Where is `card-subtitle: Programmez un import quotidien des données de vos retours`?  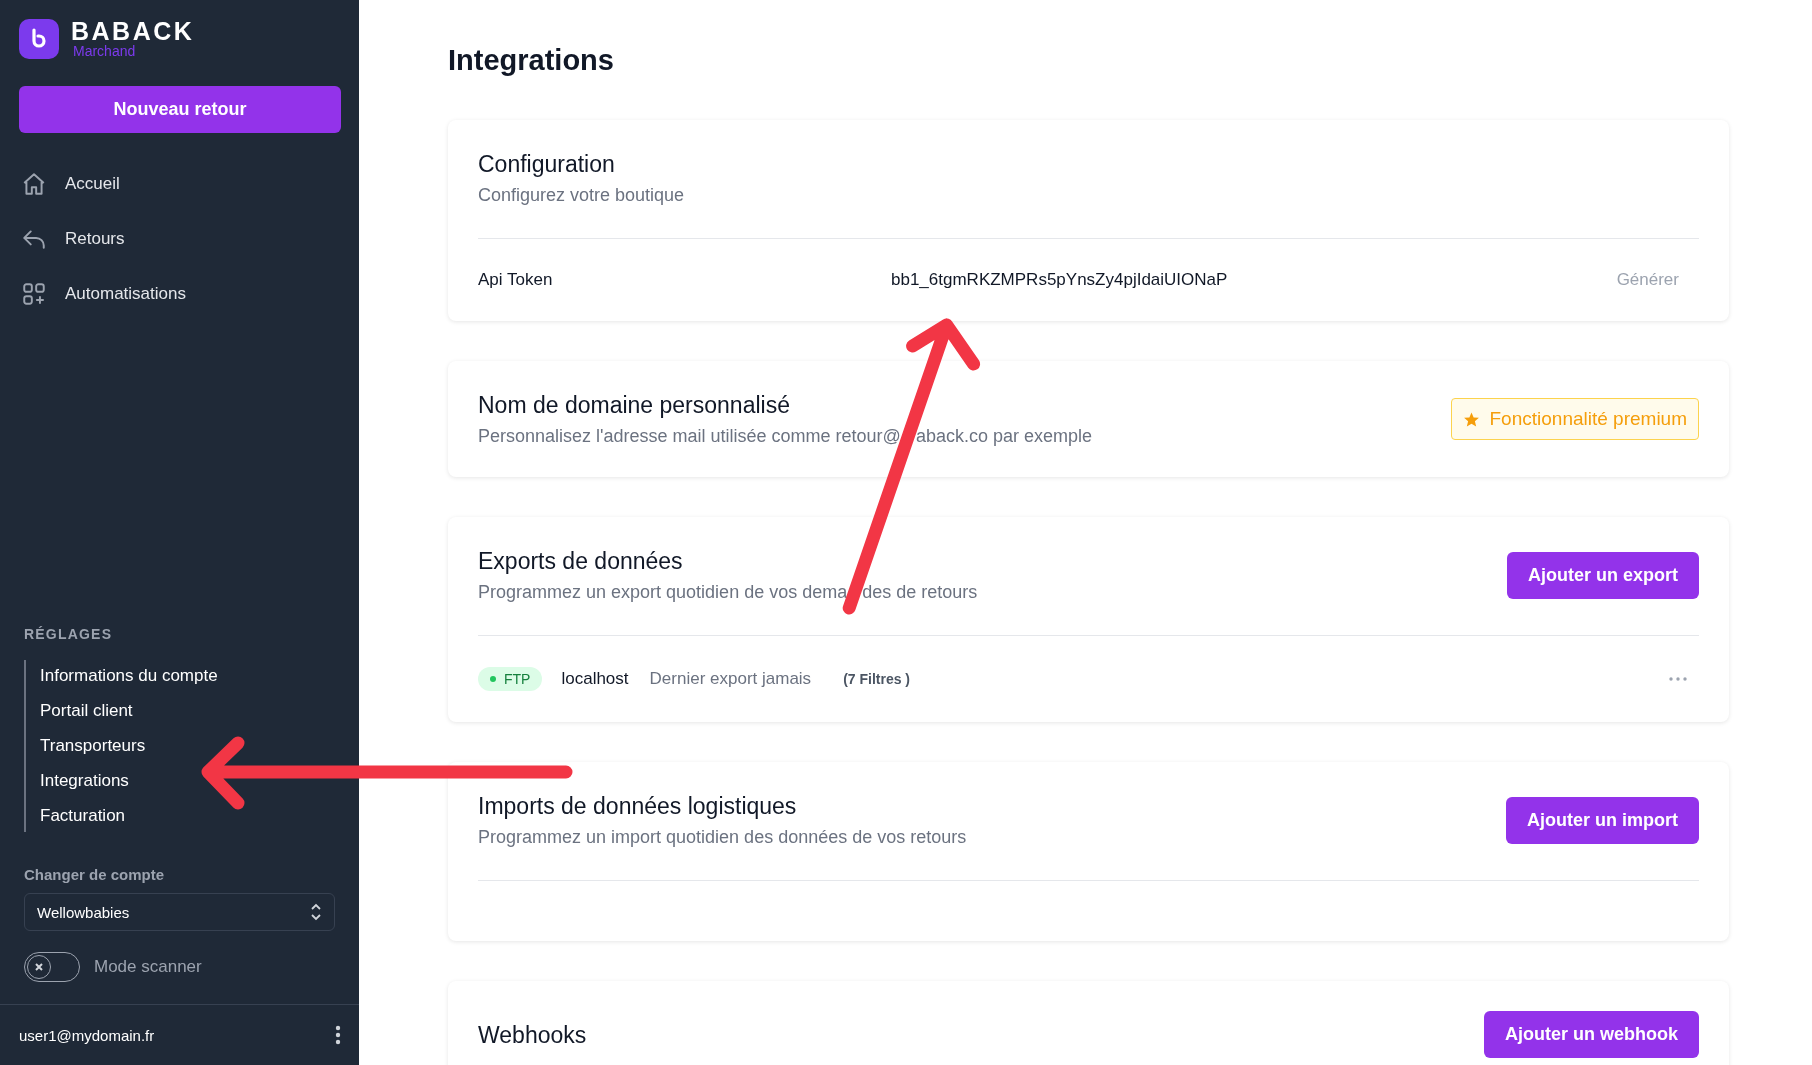 card-subtitle: Programmez un import quotidien des données de vos retours is located at coordinates (722, 837).